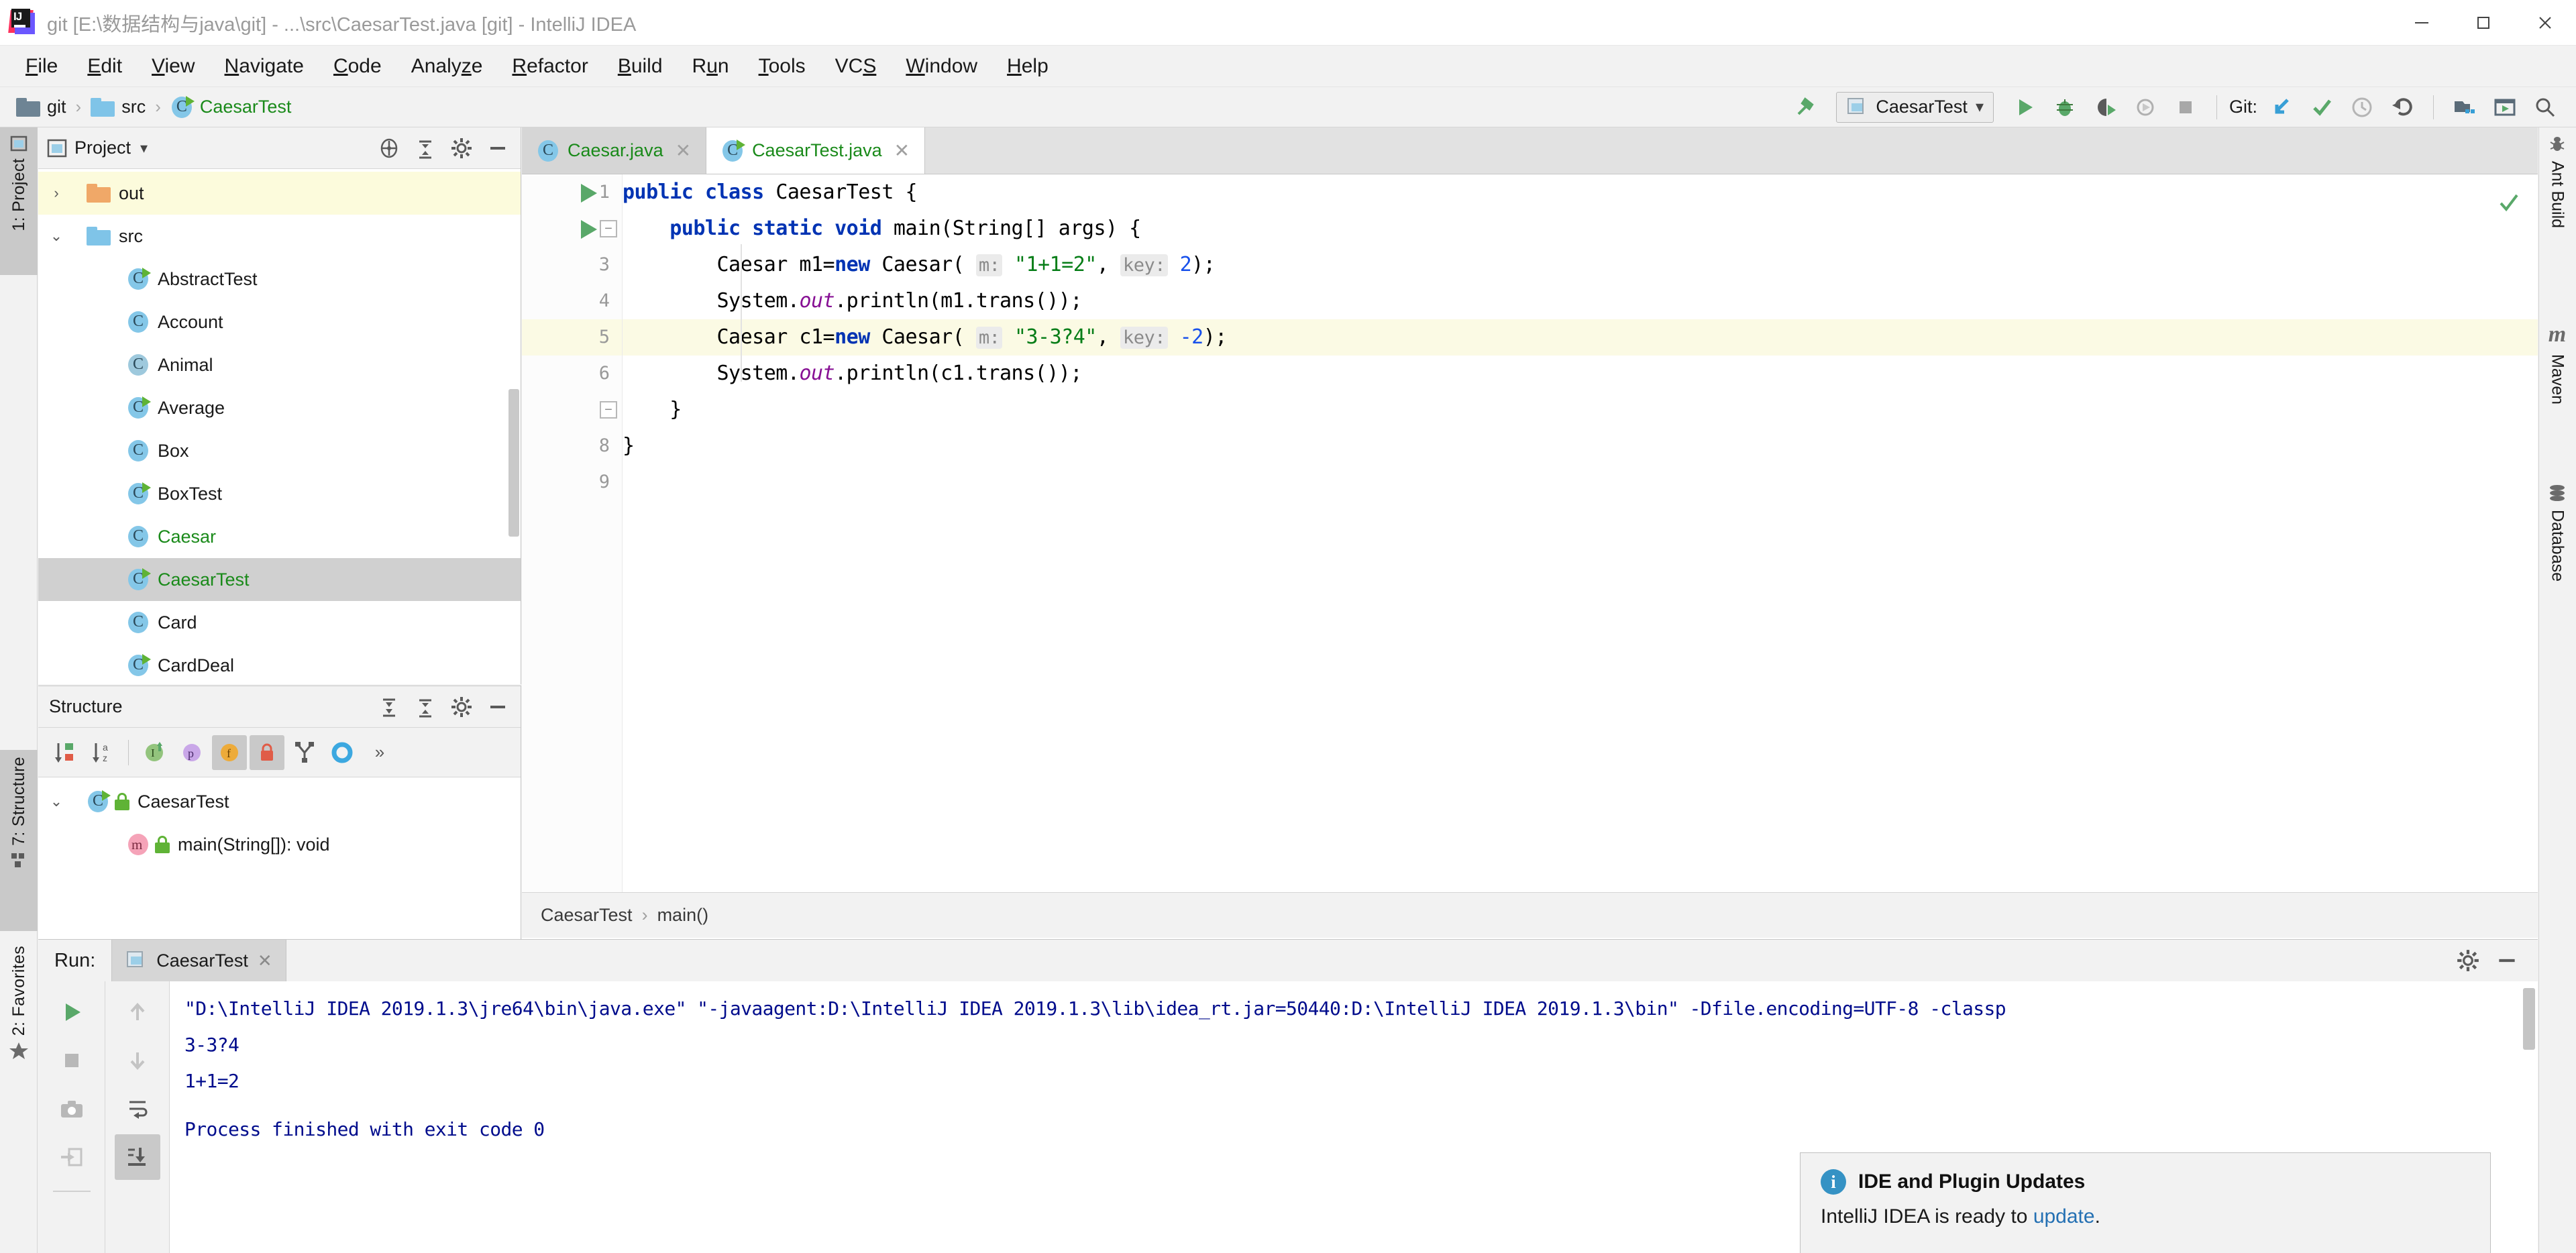  I want to click on tree-item-abstracttest: C AbstractTest, so click(279, 279).